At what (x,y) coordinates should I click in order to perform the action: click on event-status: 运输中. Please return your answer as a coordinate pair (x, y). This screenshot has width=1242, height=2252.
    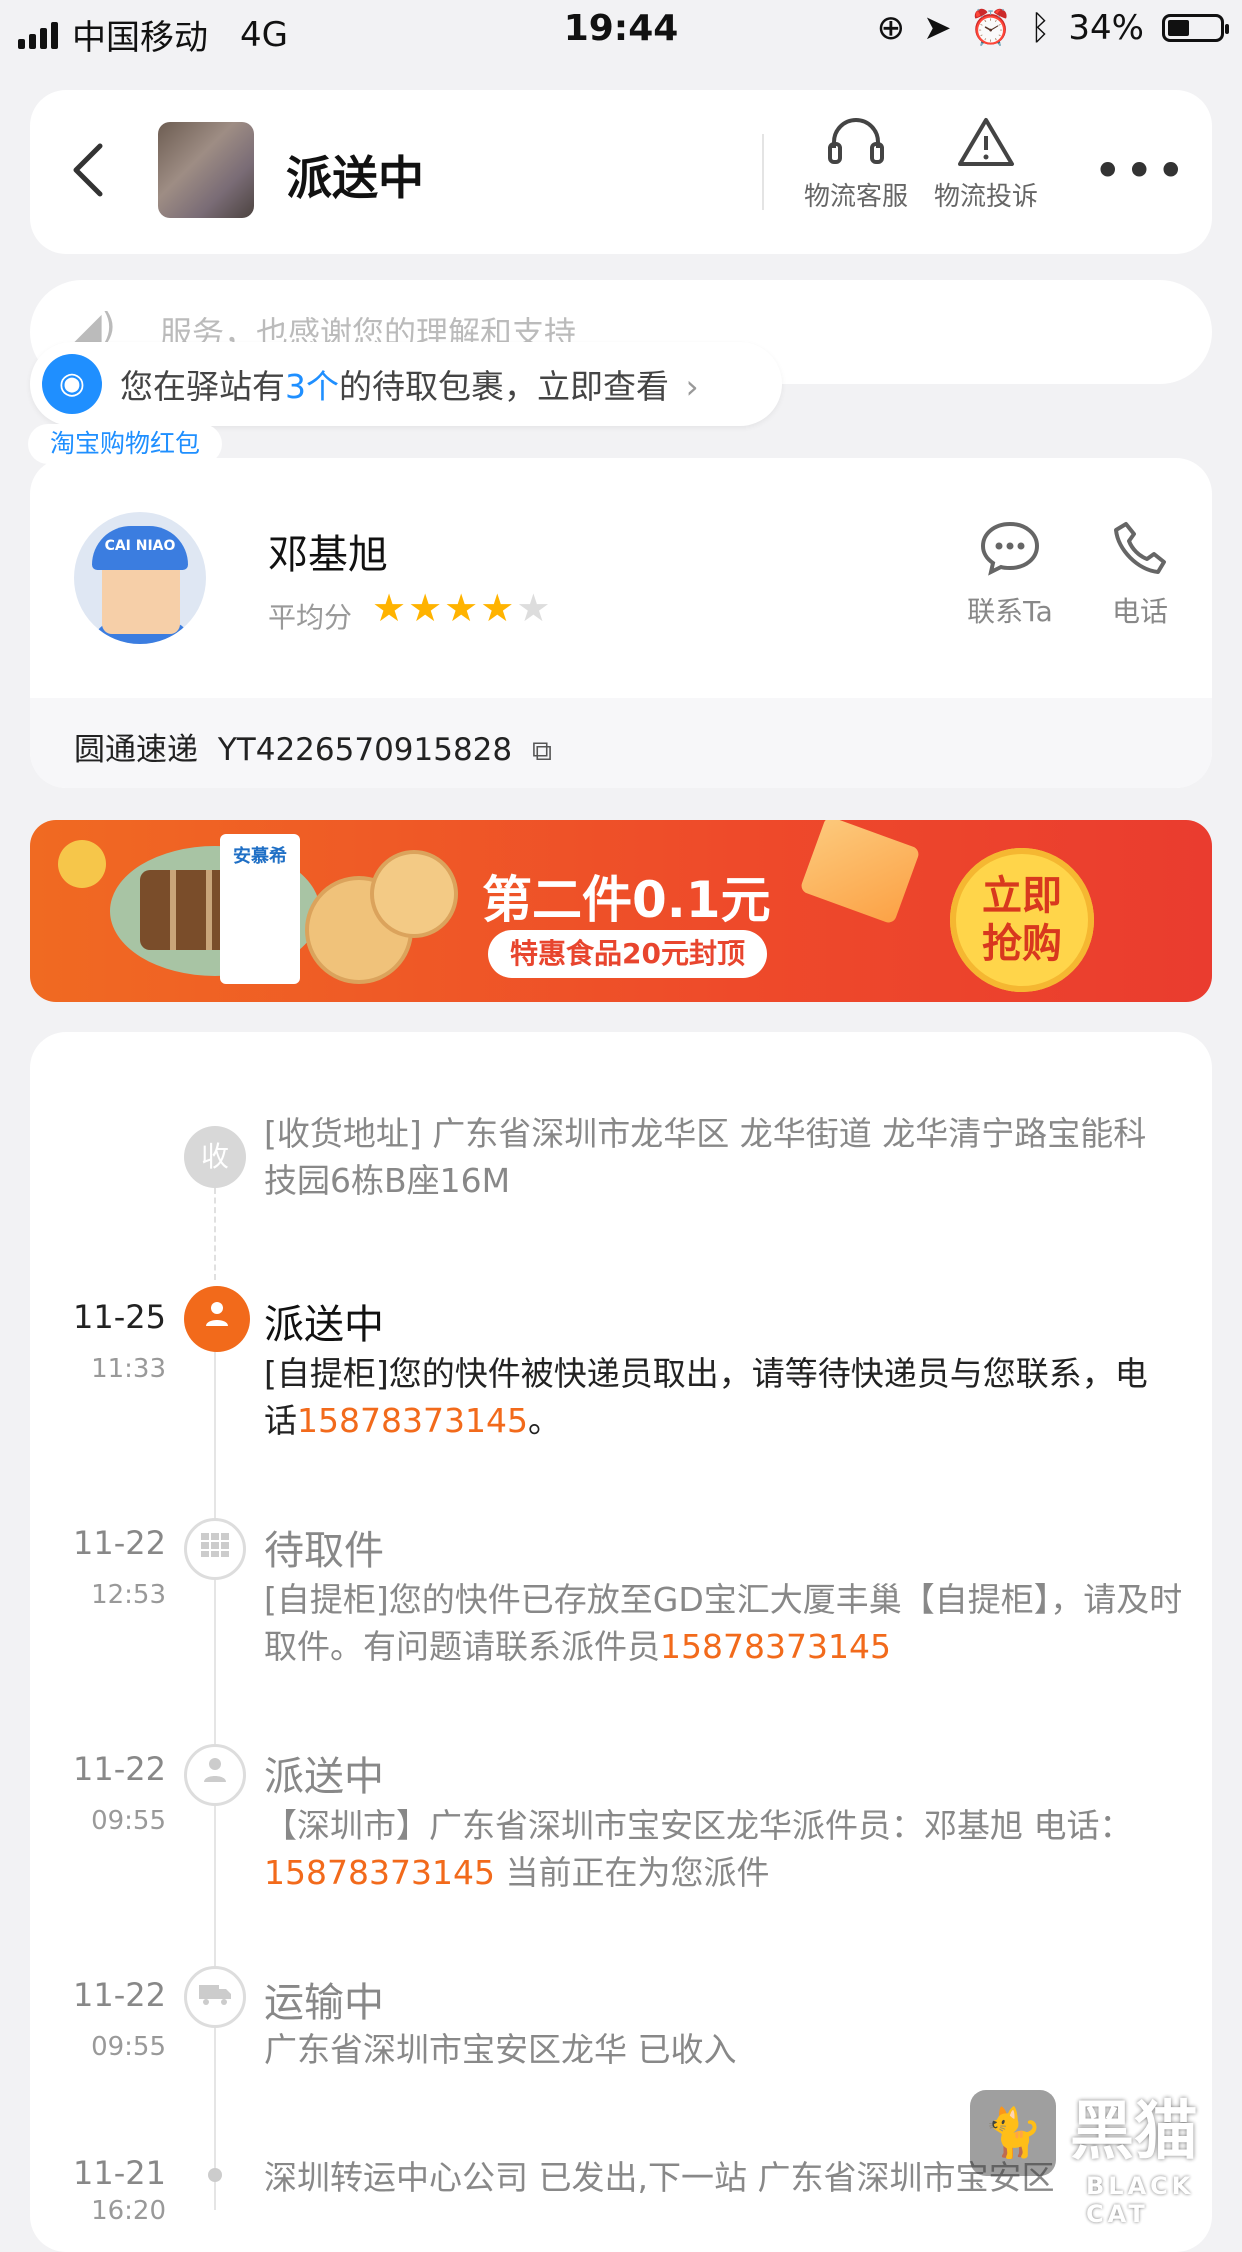
    Looking at the image, I should click on (324, 2003).